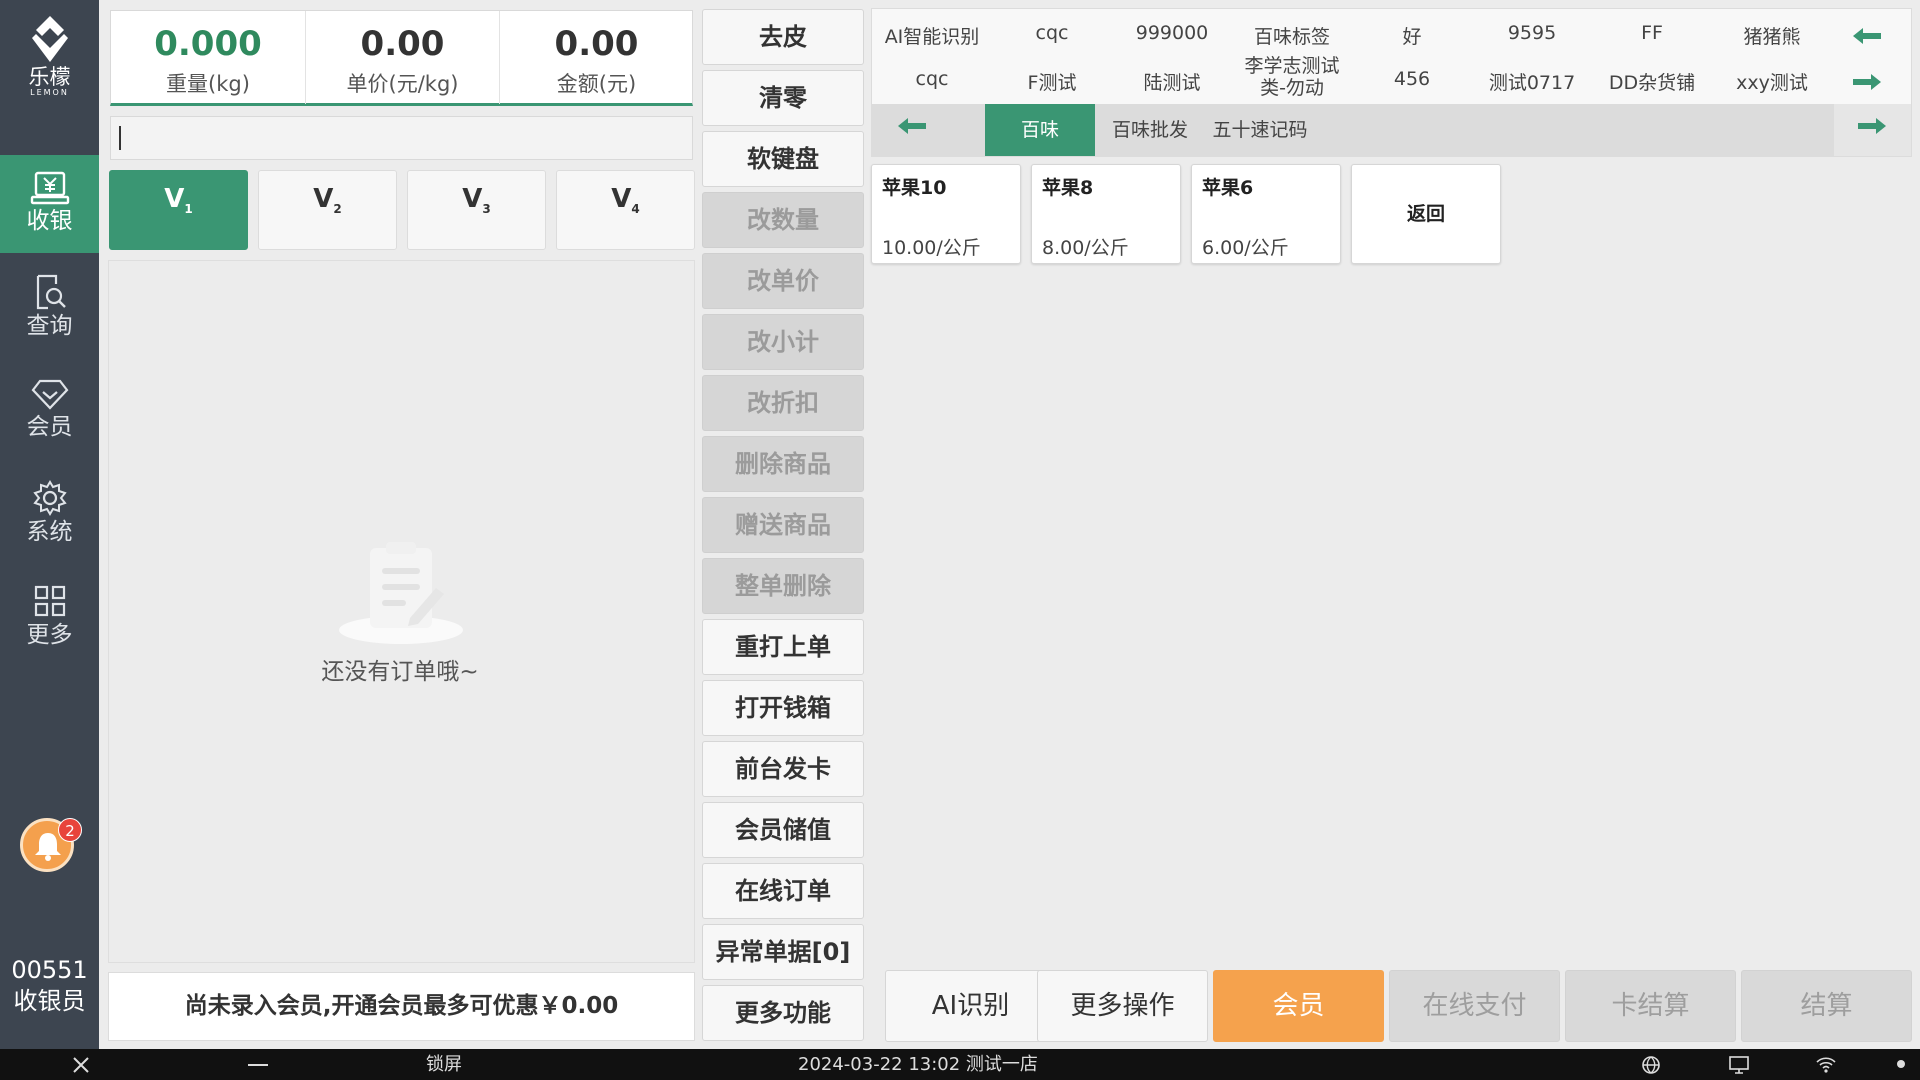 This screenshot has width=1920, height=1080. What do you see at coordinates (327, 210) in the screenshot?
I see `tab-v2: V2` at bounding box center [327, 210].